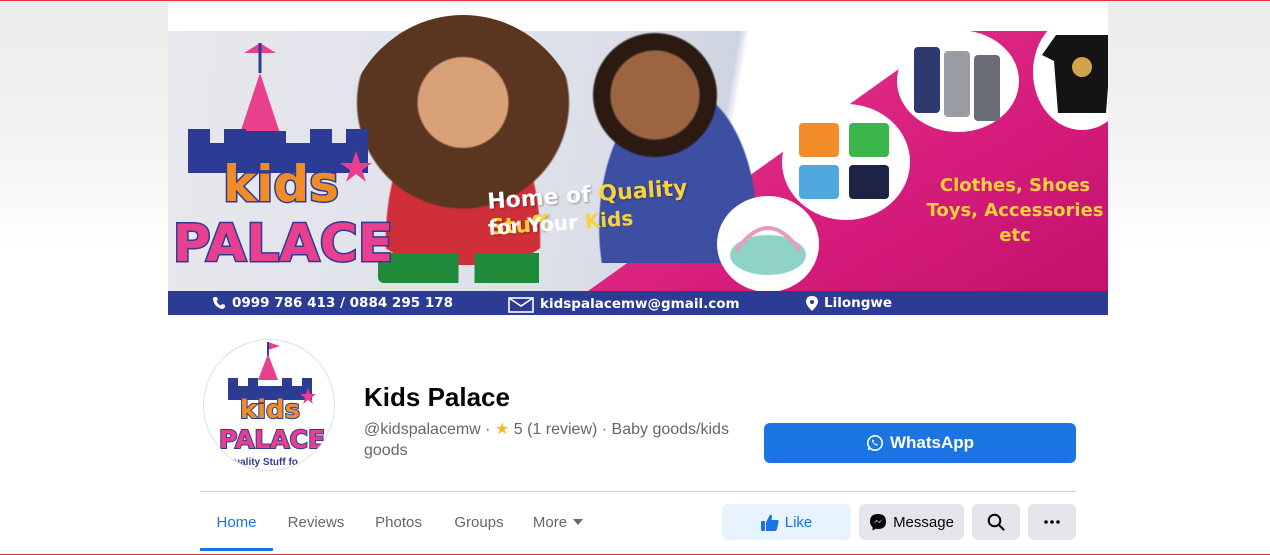 This screenshot has width=1270, height=555. What do you see at coordinates (769, 522) in the screenshot?
I see `thumbs-up-icon` at bounding box center [769, 522].